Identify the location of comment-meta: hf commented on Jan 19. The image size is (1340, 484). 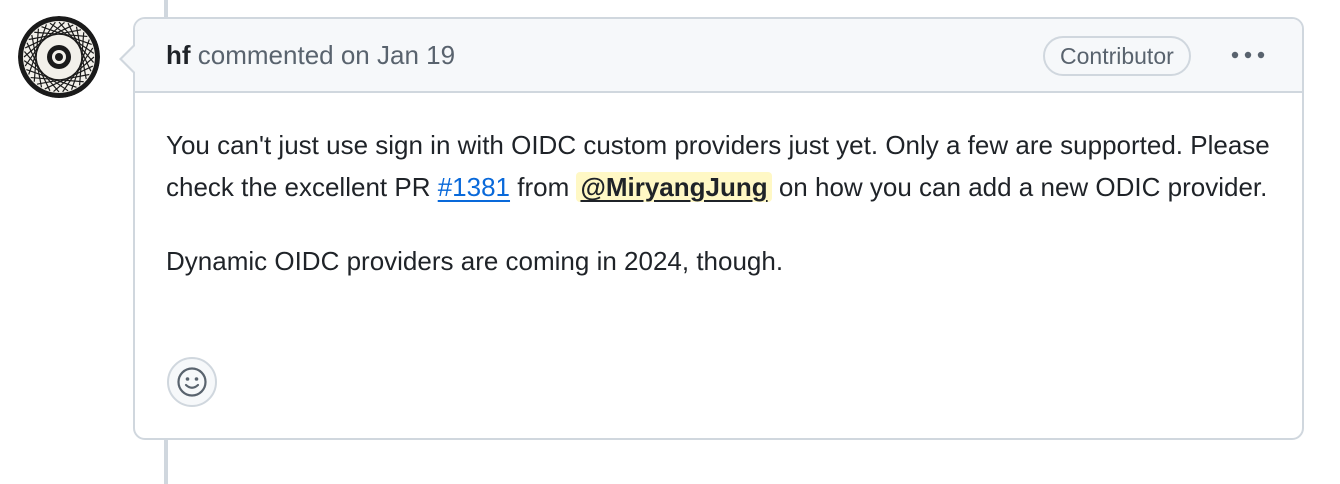
(310, 55).